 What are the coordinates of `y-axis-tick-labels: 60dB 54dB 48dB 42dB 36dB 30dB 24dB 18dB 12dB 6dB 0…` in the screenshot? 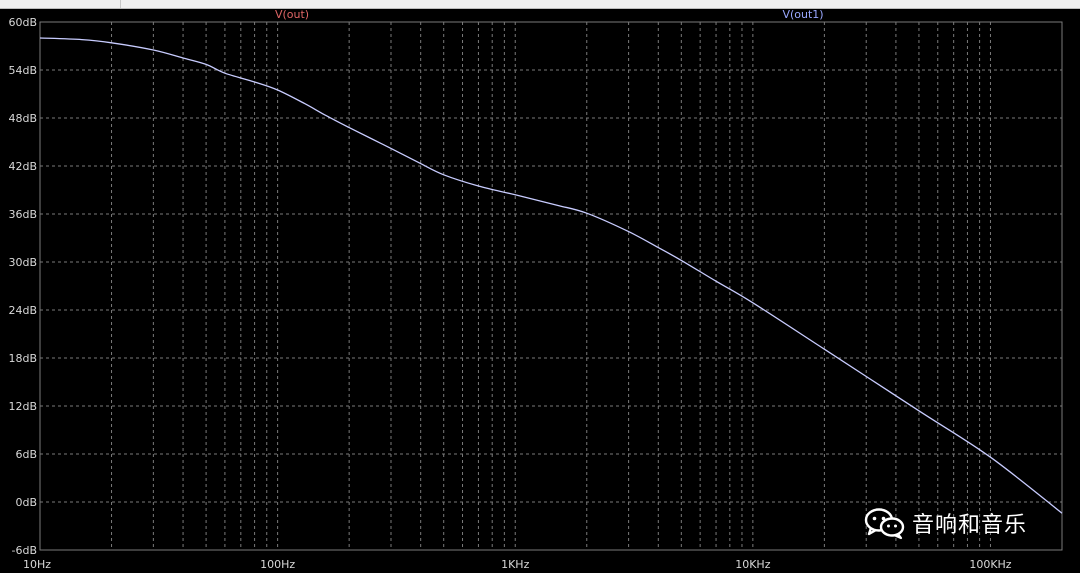 It's located at (22, 286).